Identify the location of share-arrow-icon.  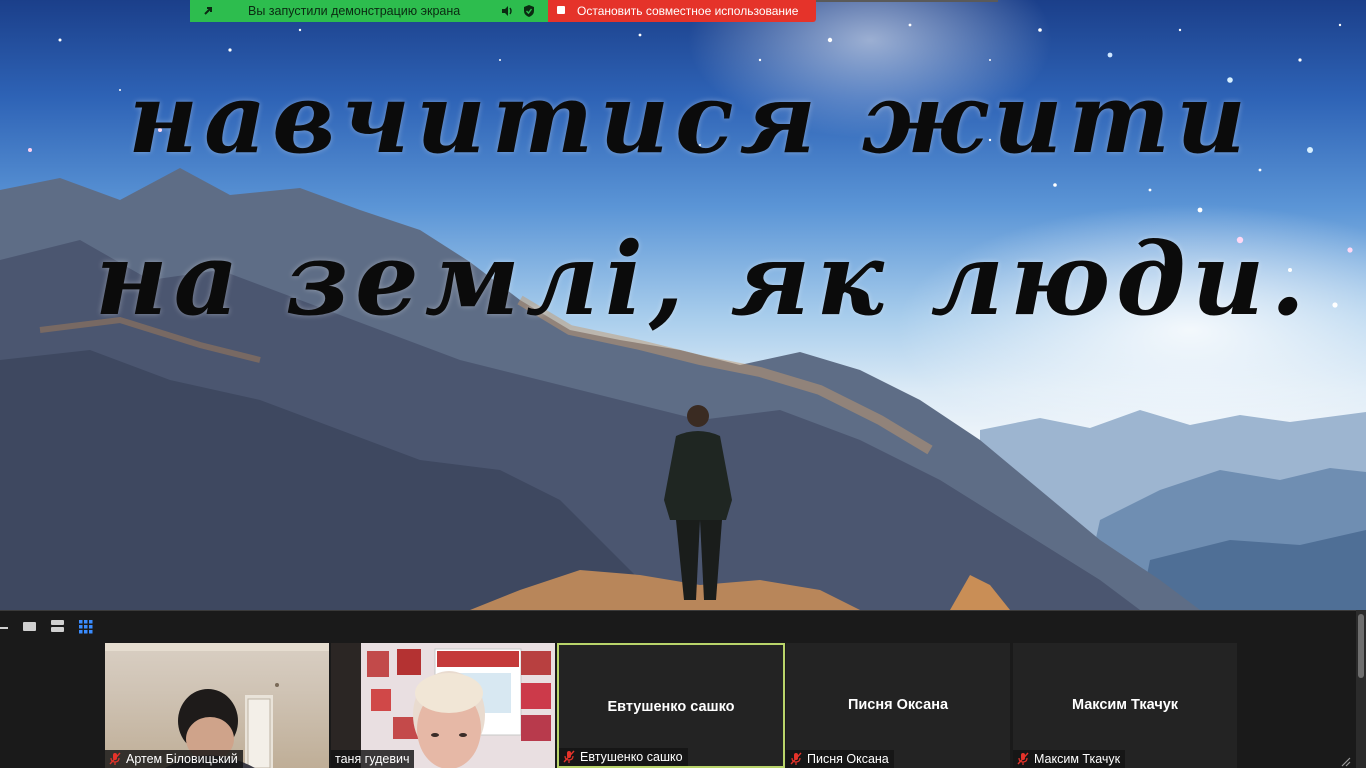
(208, 11).